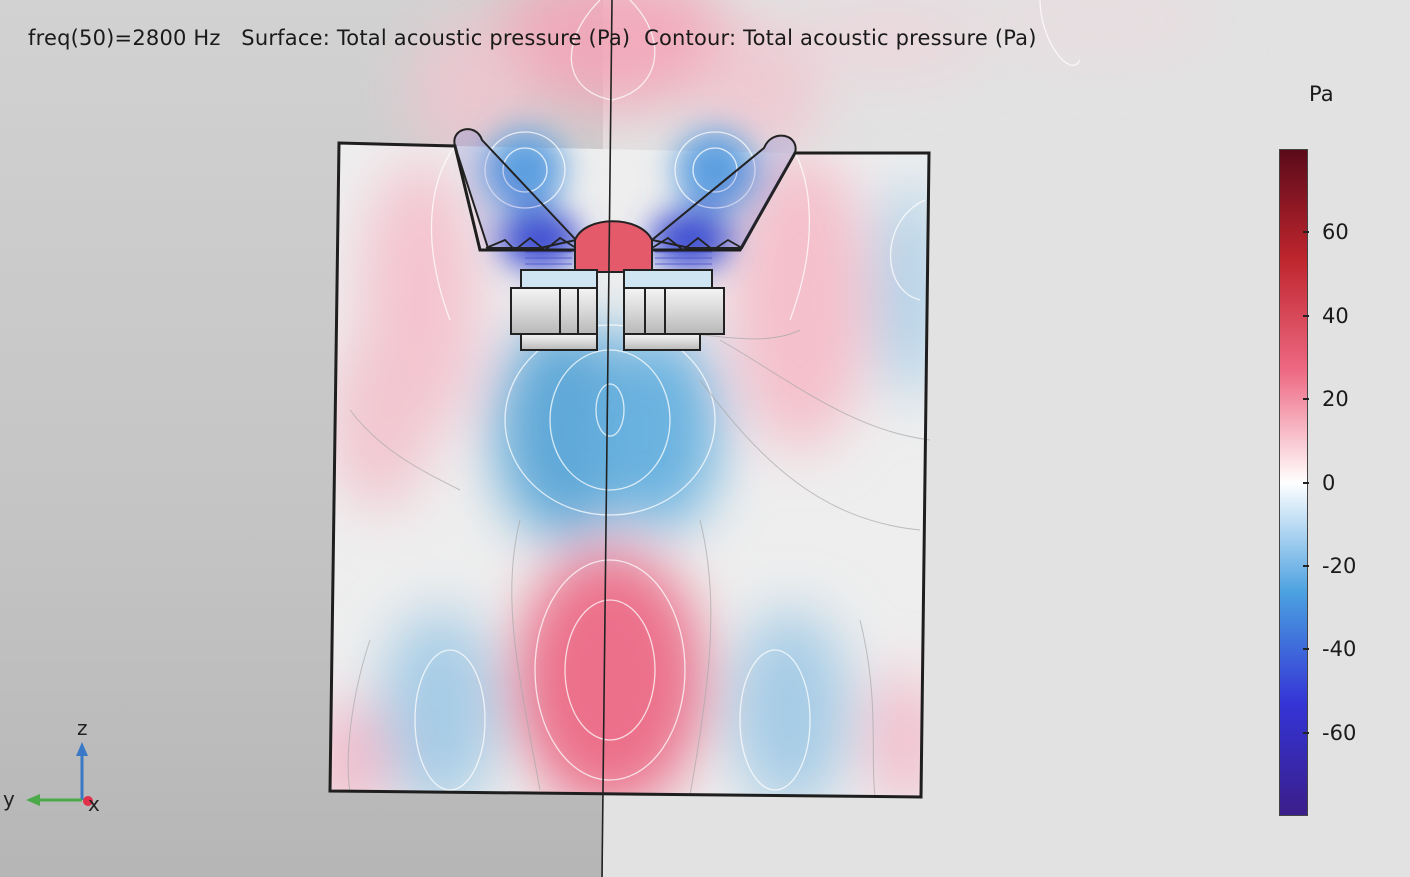 This screenshot has height=877, width=1410. Describe the element at coordinates (1320, 316) in the screenshot. I see `colorbar-tick: 40` at that location.